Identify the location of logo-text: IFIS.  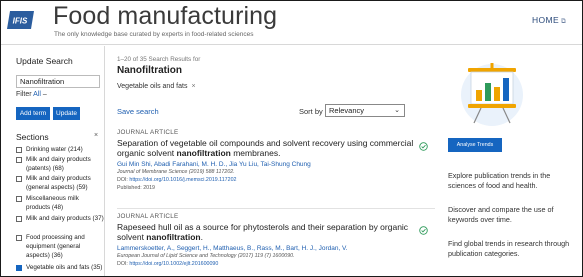
(20, 21).